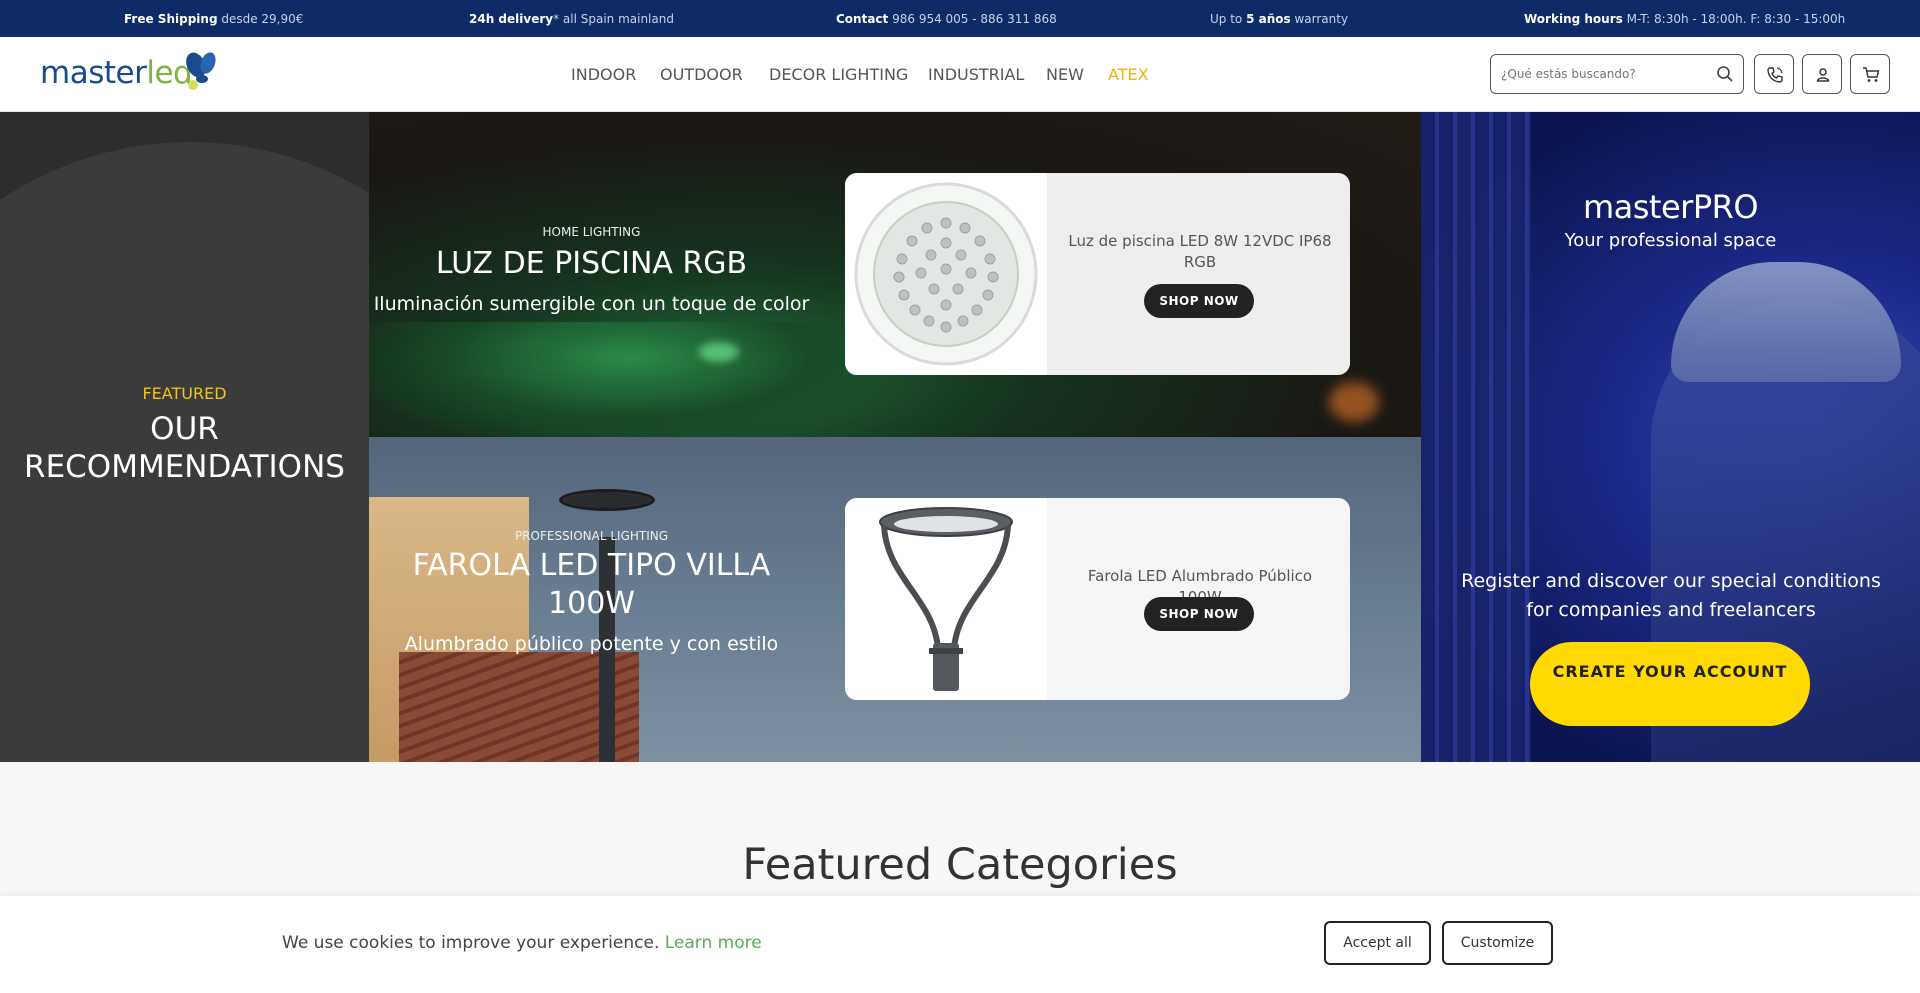 The height and width of the screenshot is (993, 1920). What do you see at coordinates (184, 393) in the screenshot?
I see `featured-label: FEATURED` at bounding box center [184, 393].